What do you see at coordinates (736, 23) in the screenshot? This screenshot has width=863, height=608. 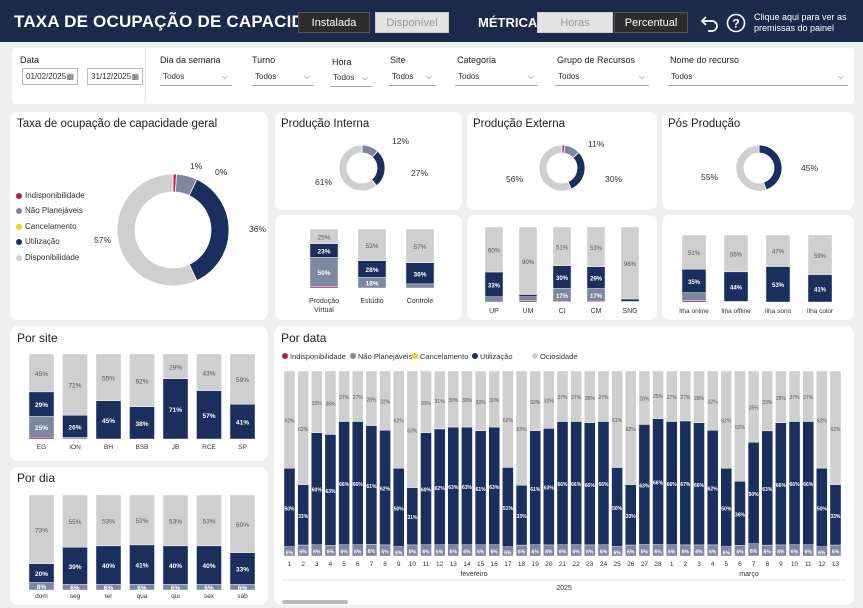 I see `help-icon: ?` at bounding box center [736, 23].